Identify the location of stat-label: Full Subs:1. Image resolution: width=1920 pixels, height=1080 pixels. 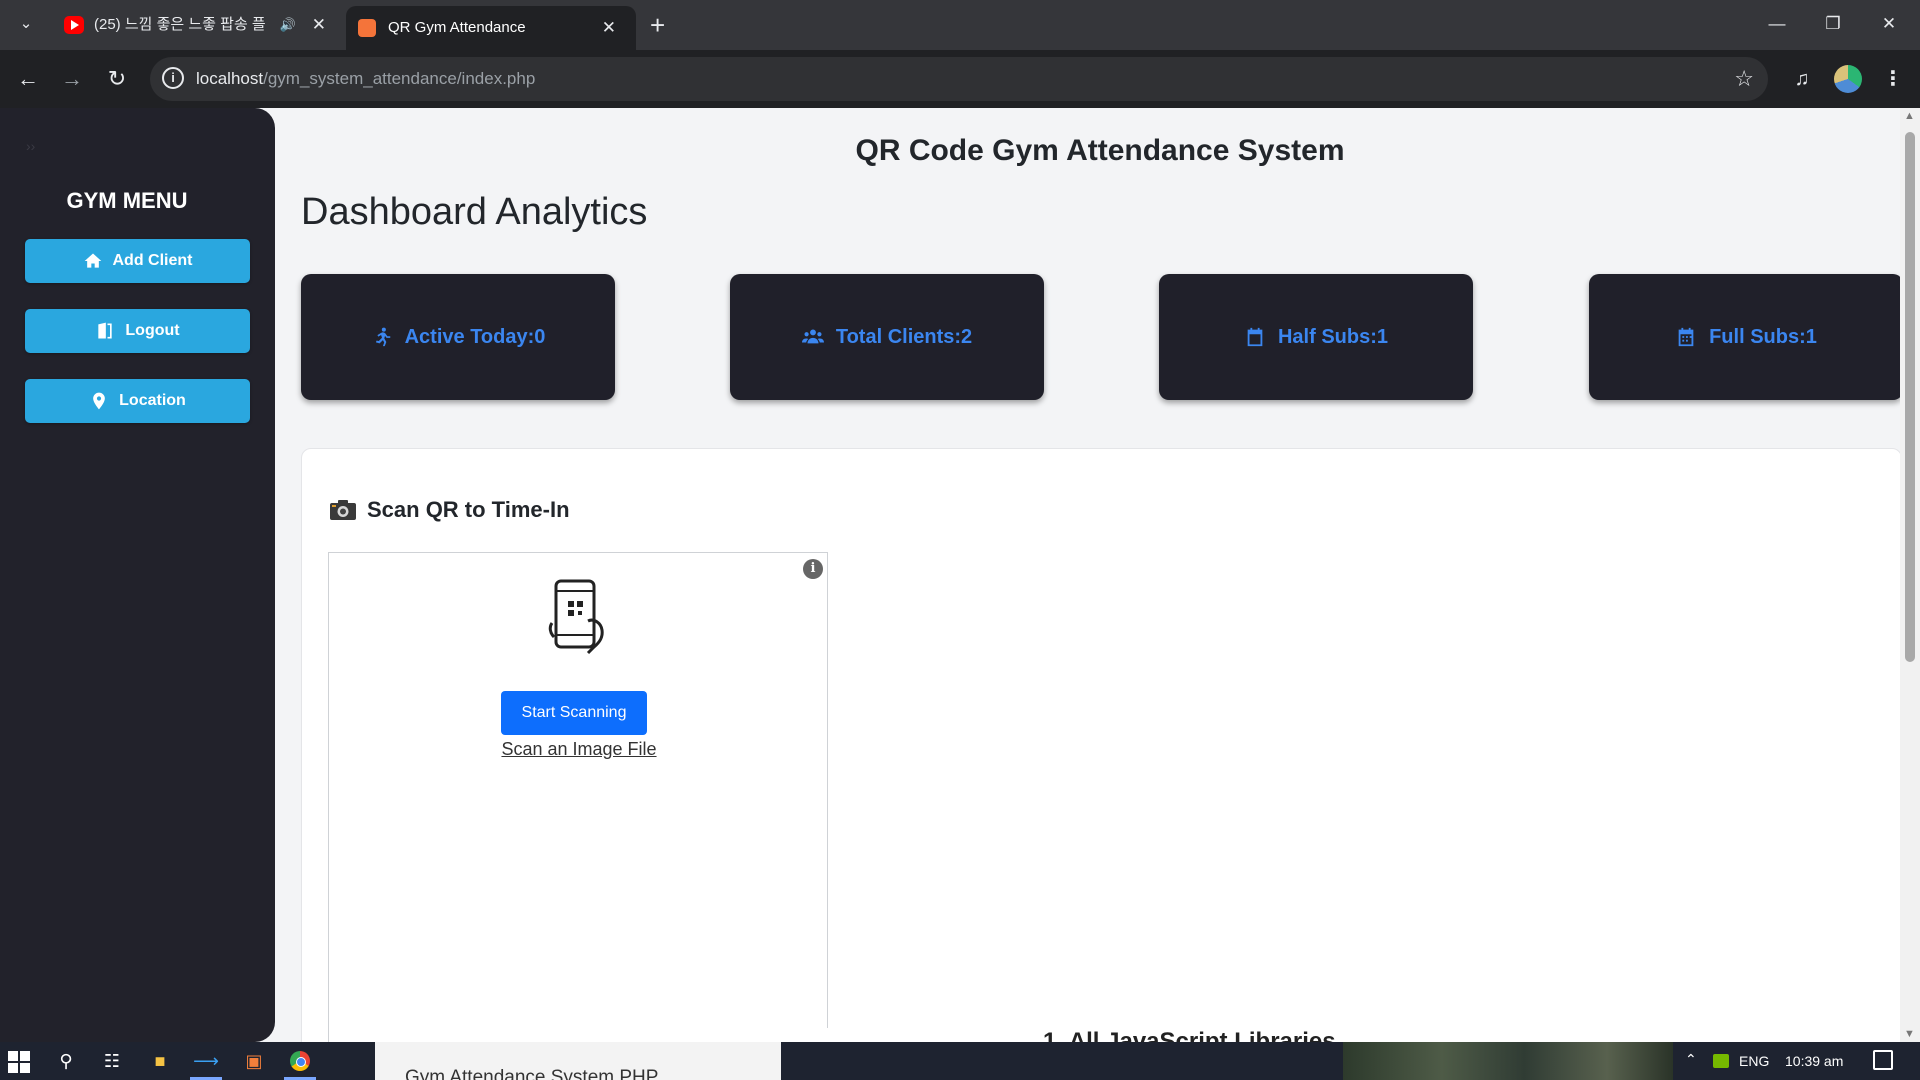
(1763, 336).